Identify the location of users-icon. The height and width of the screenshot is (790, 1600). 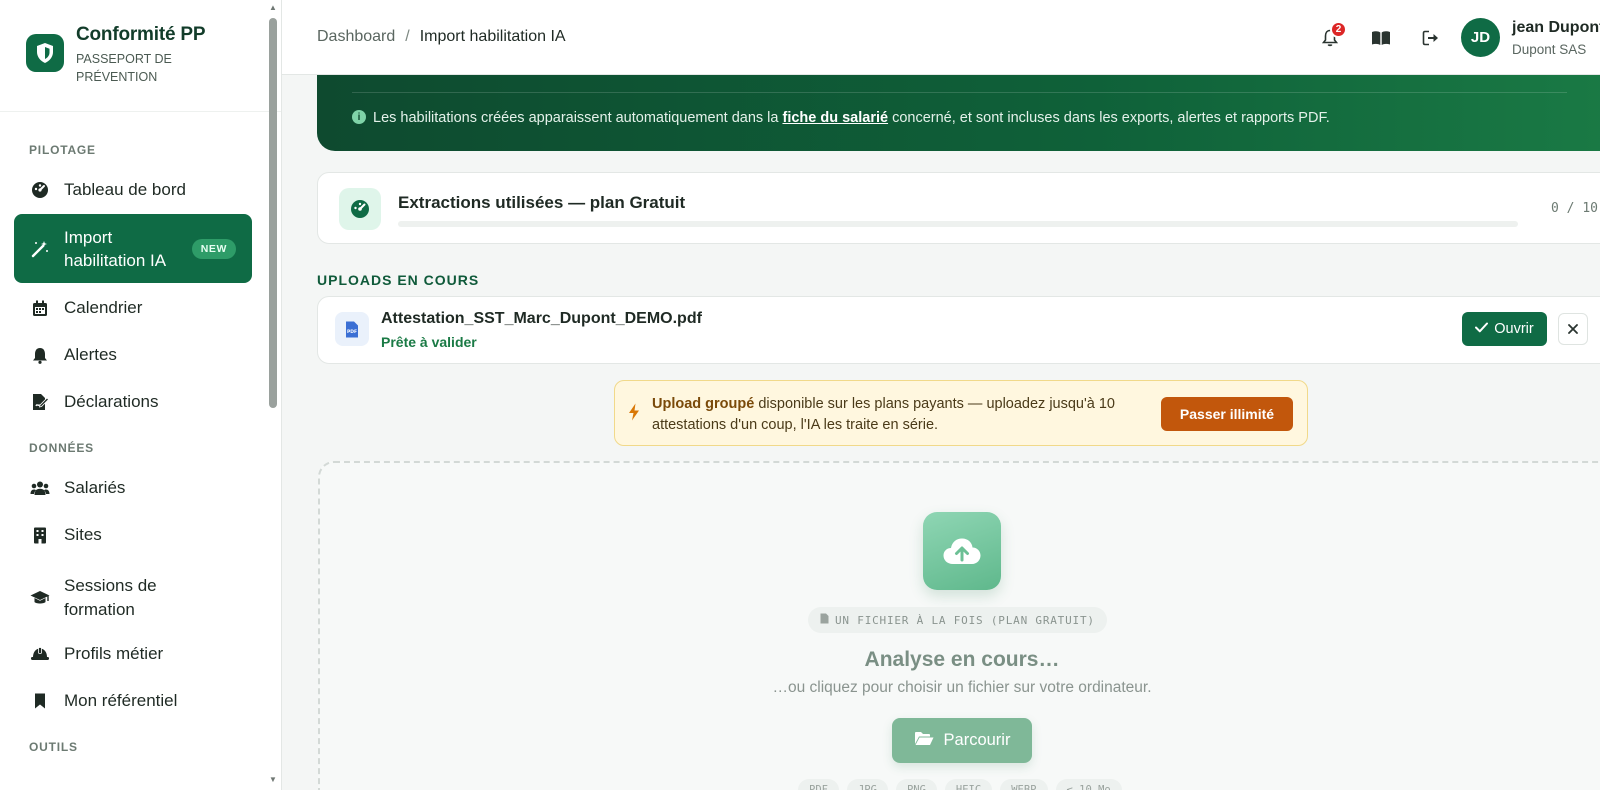
(40, 488).